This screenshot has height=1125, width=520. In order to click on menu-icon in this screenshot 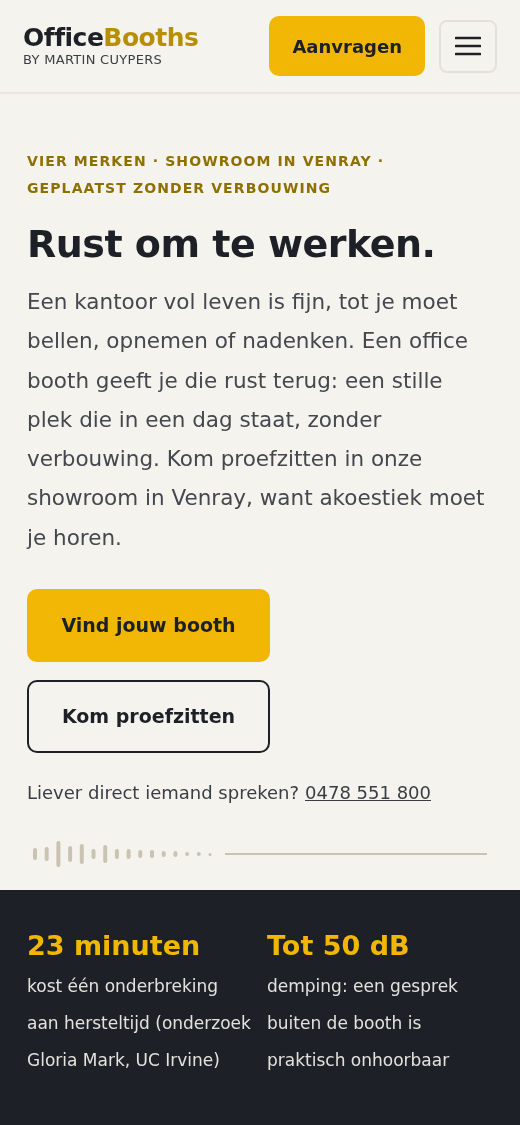, I will do `click(468, 46)`.